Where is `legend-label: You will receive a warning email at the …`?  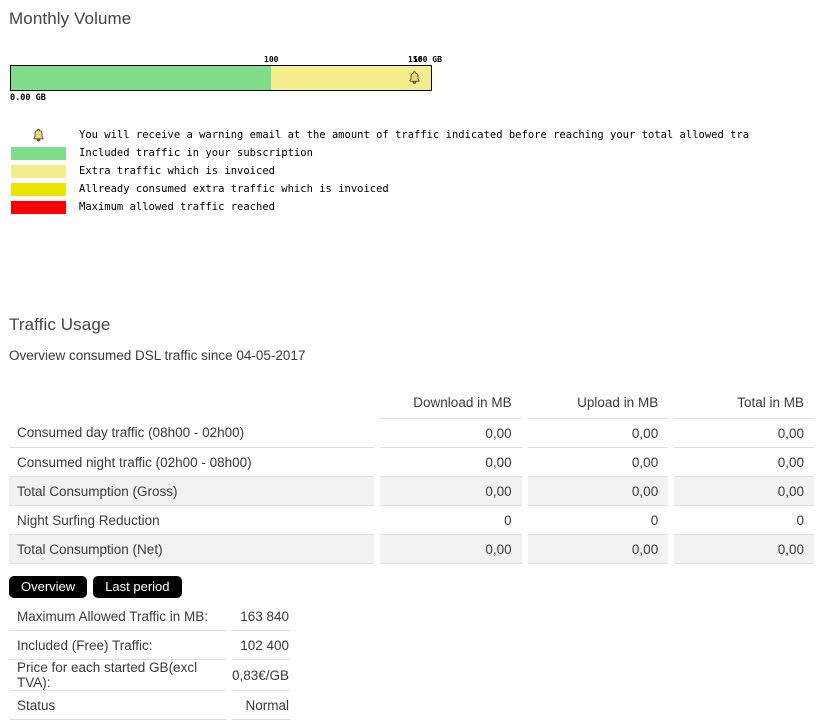 legend-label: You will receive a warning email at the … is located at coordinates (414, 135).